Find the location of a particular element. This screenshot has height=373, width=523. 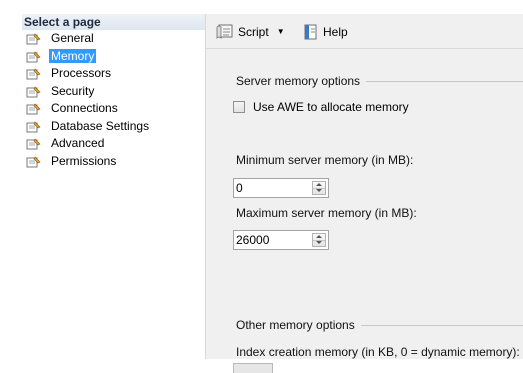

help-label: Help is located at coordinates (335, 32).